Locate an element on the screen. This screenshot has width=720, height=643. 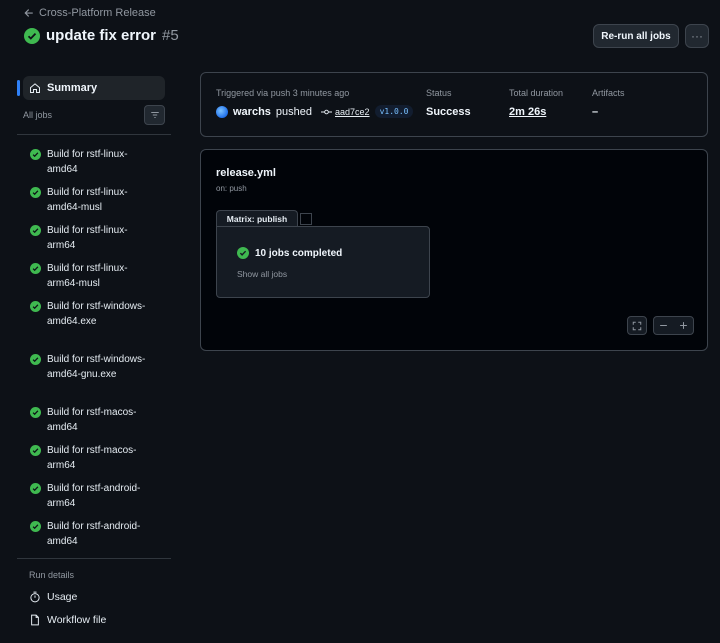
artifacts-info: Artifacts – is located at coordinates (608, 103).